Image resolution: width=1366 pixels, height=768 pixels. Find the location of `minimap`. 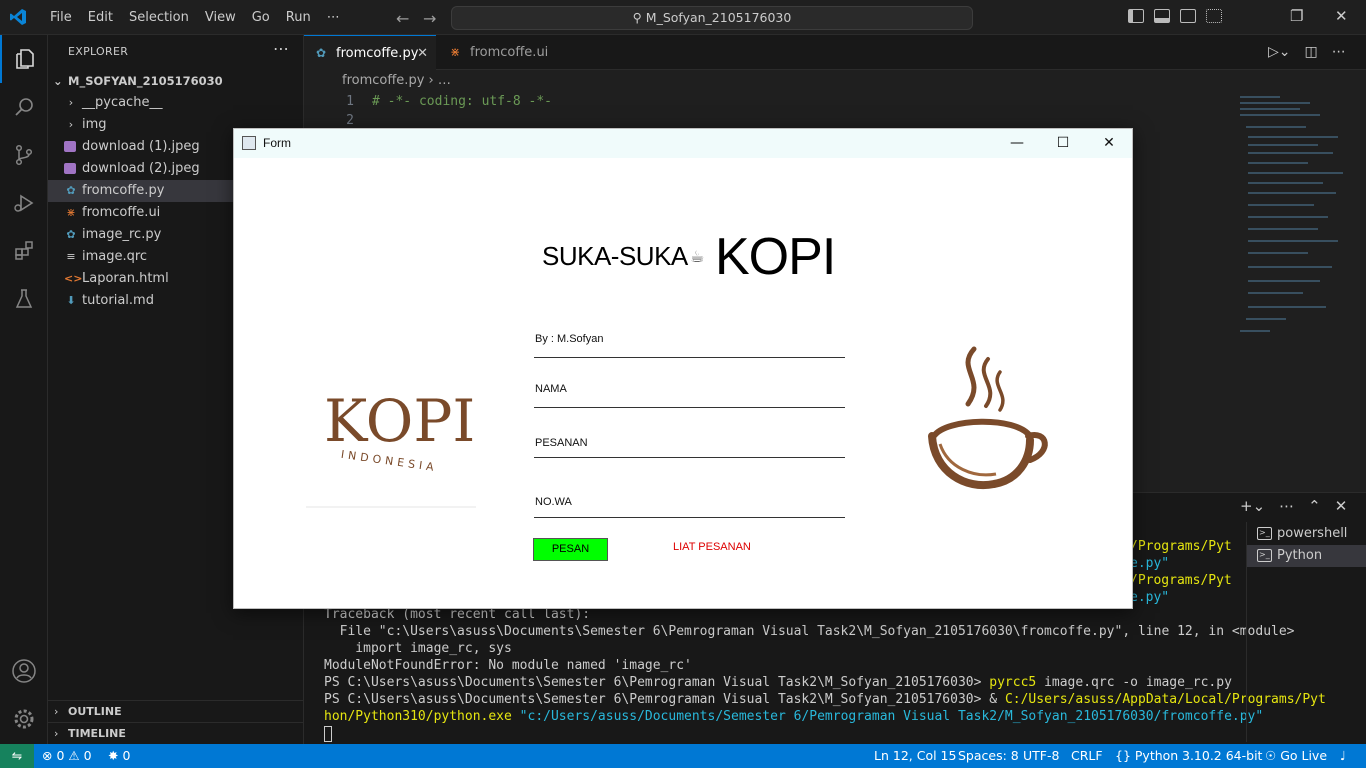

minimap is located at coordinates (1300, 292).